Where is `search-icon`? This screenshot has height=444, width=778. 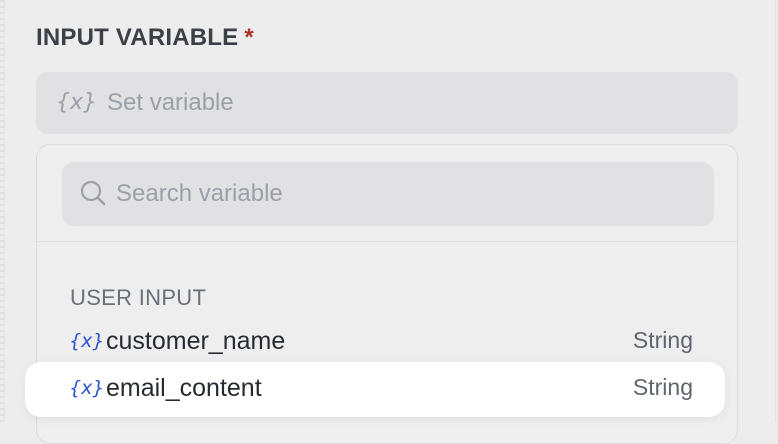 search-icon is located at coordinates (93, 193).